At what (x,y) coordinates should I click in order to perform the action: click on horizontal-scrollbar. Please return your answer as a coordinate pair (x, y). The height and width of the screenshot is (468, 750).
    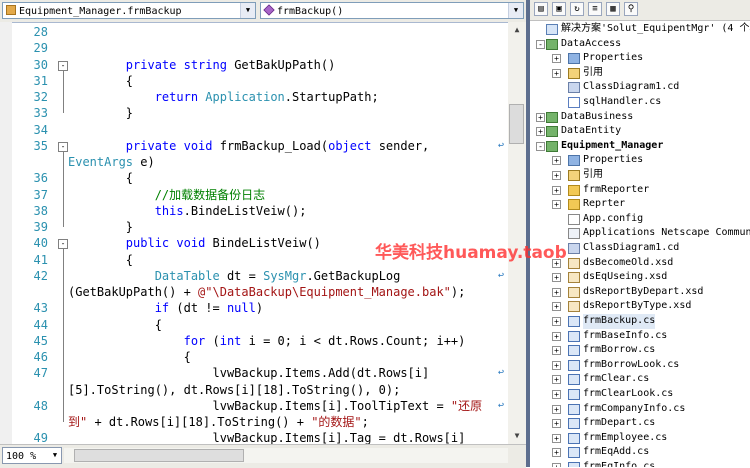
    Looking at the image, I should click on (286, 455).